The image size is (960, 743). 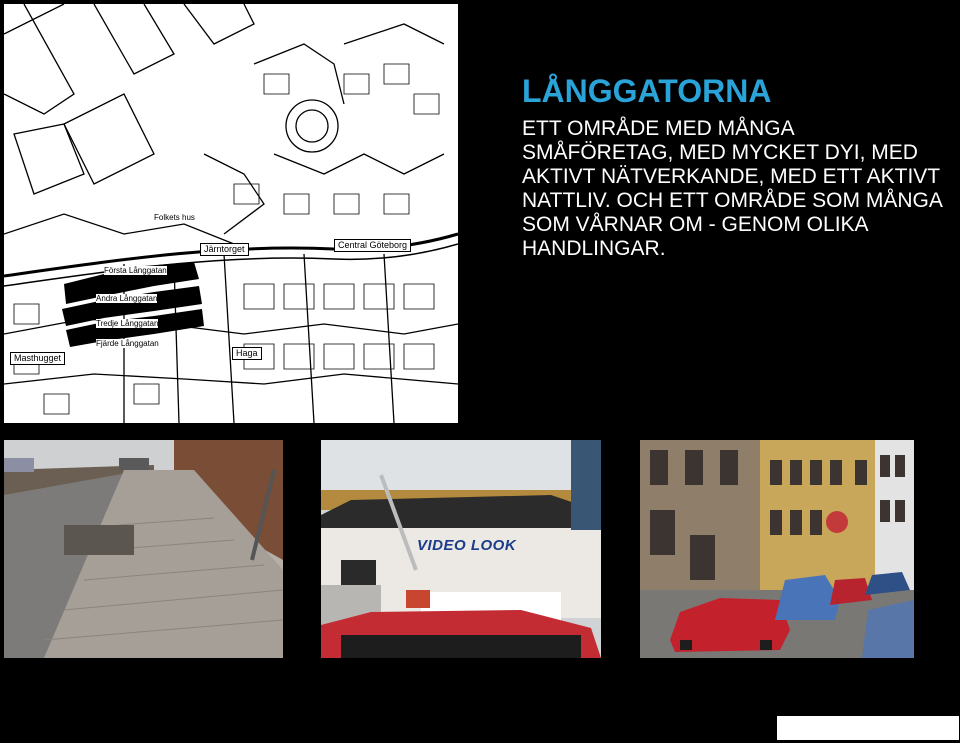 I want to click on photo-sidewalk, so click(x=143, y=549).